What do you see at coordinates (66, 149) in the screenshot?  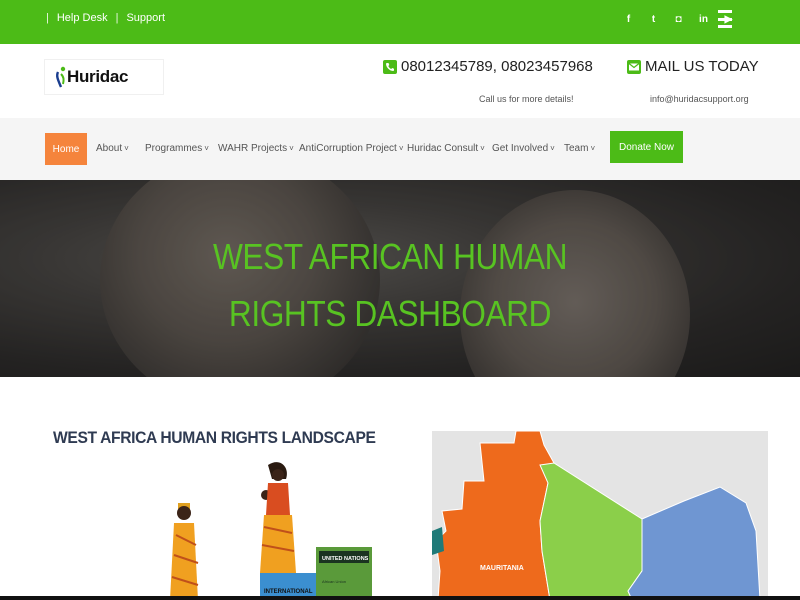 I see `nav-home: Home` at bounding box center [66, 149].